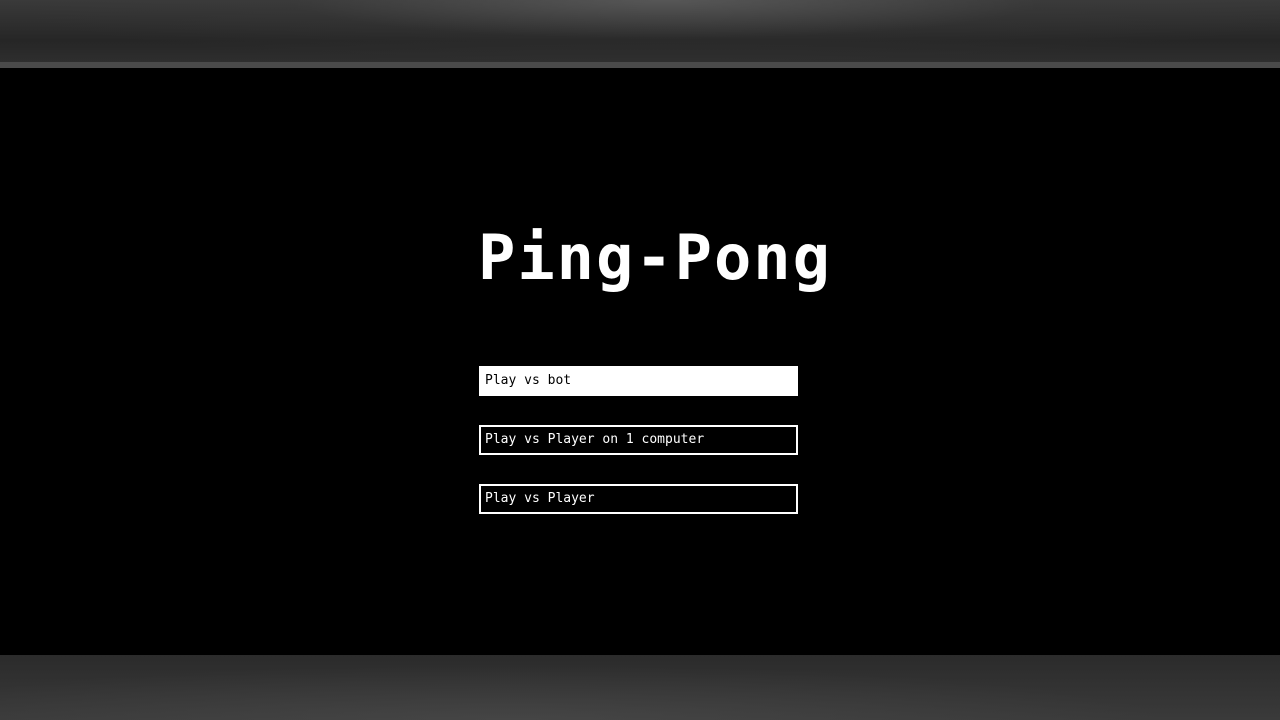  What do you see at coordinates (640, 687) in the screenshot?
I see `backdrop-bottom` at bounding box center [640, 687].